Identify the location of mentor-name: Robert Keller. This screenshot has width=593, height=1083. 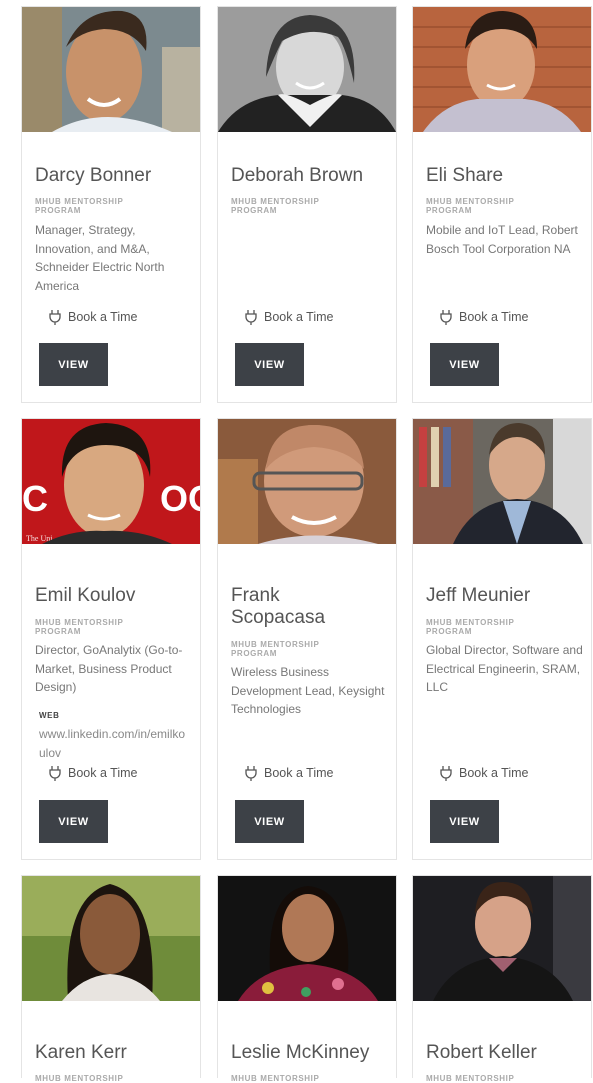
(481, 1052).